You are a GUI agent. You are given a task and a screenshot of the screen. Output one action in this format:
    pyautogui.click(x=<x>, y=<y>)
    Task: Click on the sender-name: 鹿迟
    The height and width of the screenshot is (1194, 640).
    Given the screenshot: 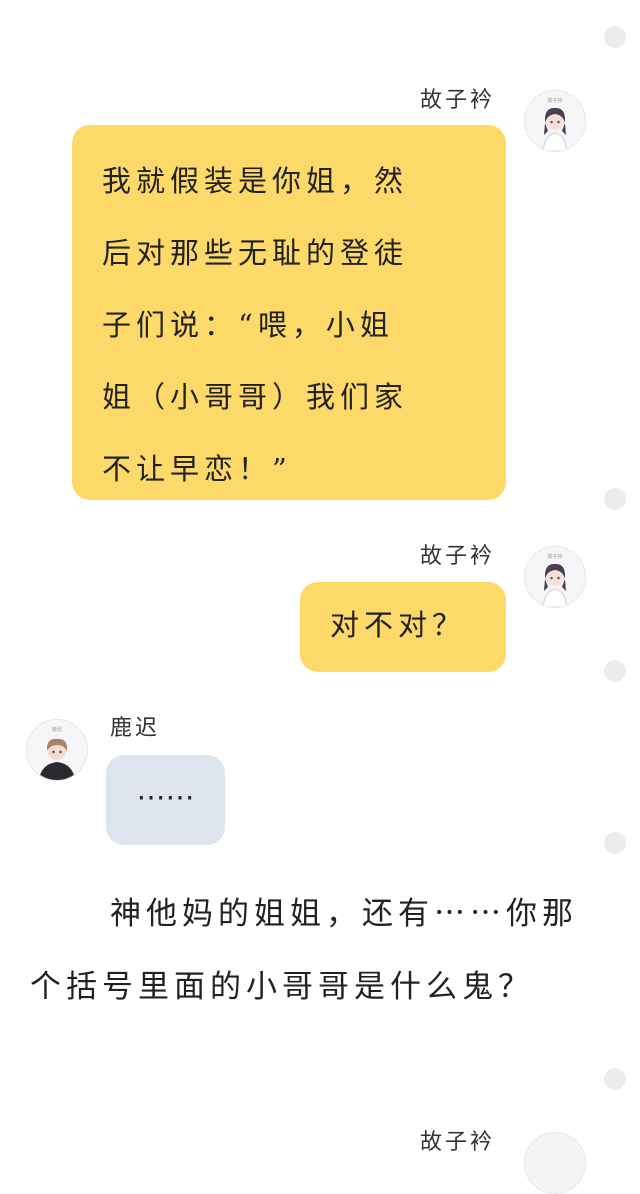 What is the action you would take?
    pyautogui.click(x=135, y=728)
    